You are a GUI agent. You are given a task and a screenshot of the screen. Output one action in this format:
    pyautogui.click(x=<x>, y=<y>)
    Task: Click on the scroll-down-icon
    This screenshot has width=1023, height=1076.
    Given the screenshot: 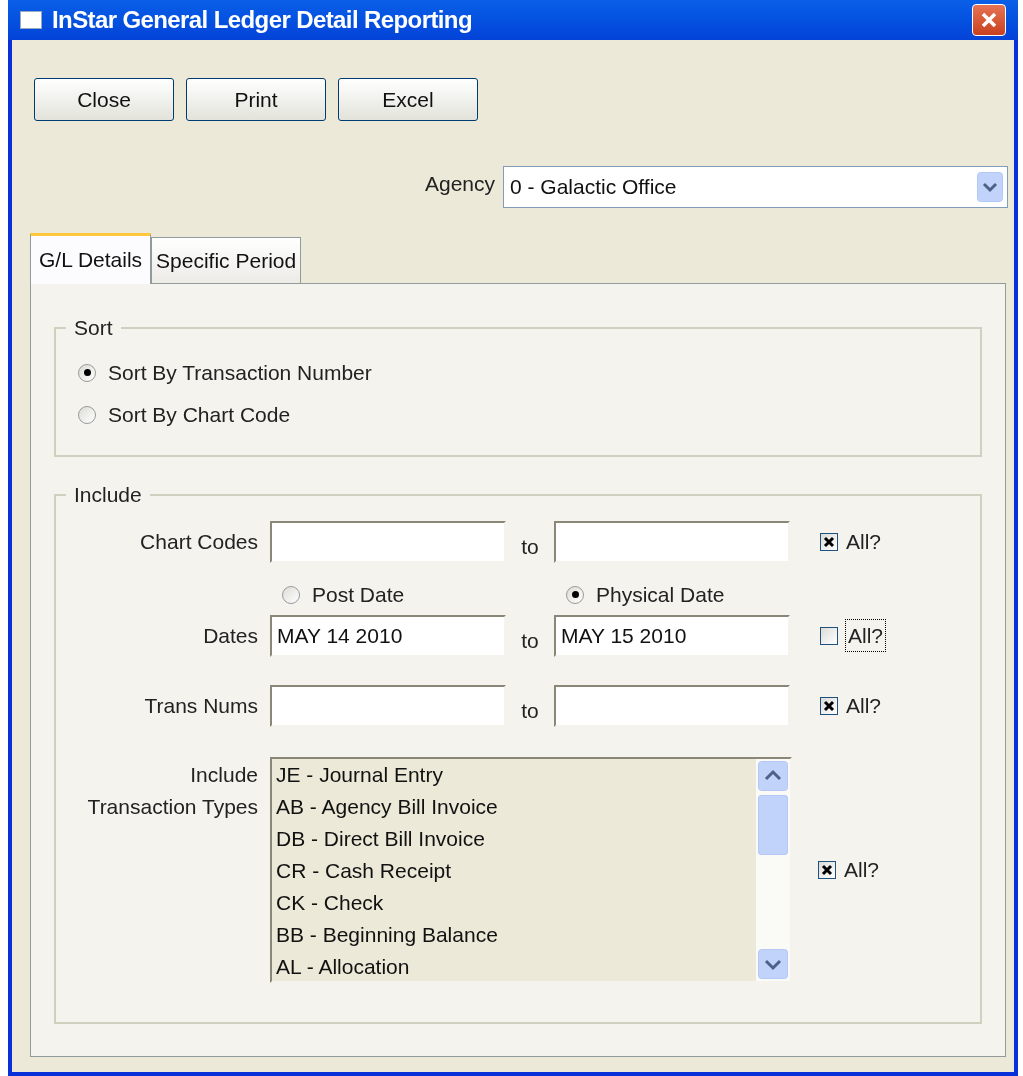 What is the action you would take?
    pyautogui.click(x=773, y=963)
    